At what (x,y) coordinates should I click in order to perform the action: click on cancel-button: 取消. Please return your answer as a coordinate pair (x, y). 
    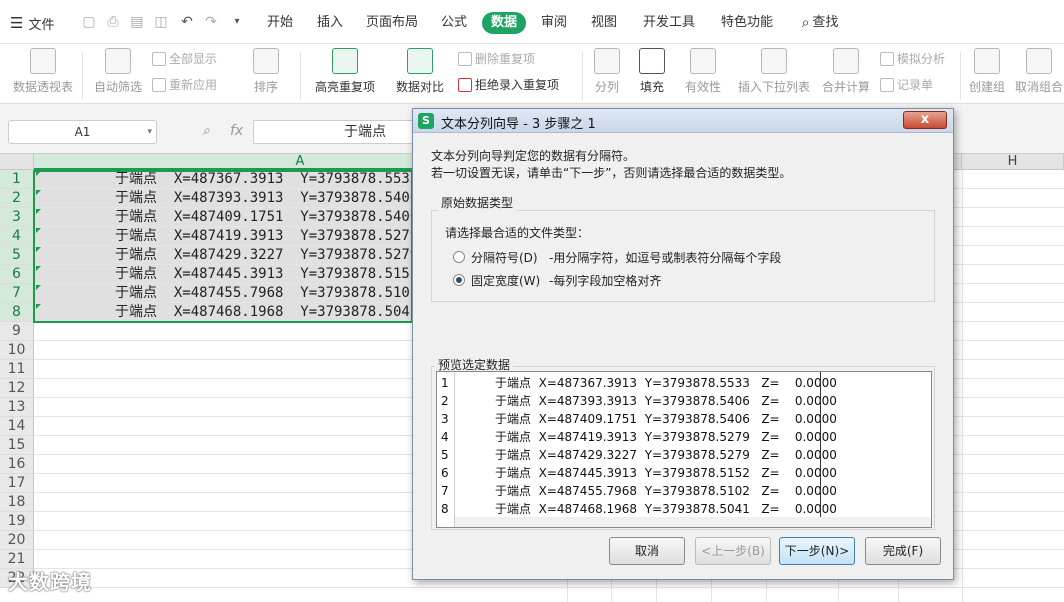
    Looking at the image, I should click on (647, 551).